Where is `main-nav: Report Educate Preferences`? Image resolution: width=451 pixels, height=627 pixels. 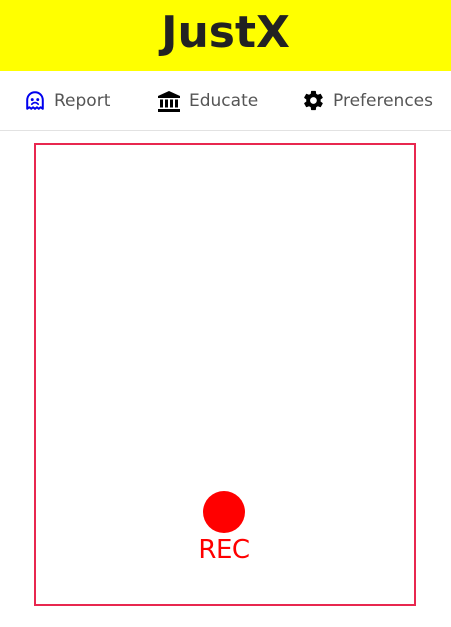 main-nav: Report Educate Preferences is located at coordinates (225, 101).